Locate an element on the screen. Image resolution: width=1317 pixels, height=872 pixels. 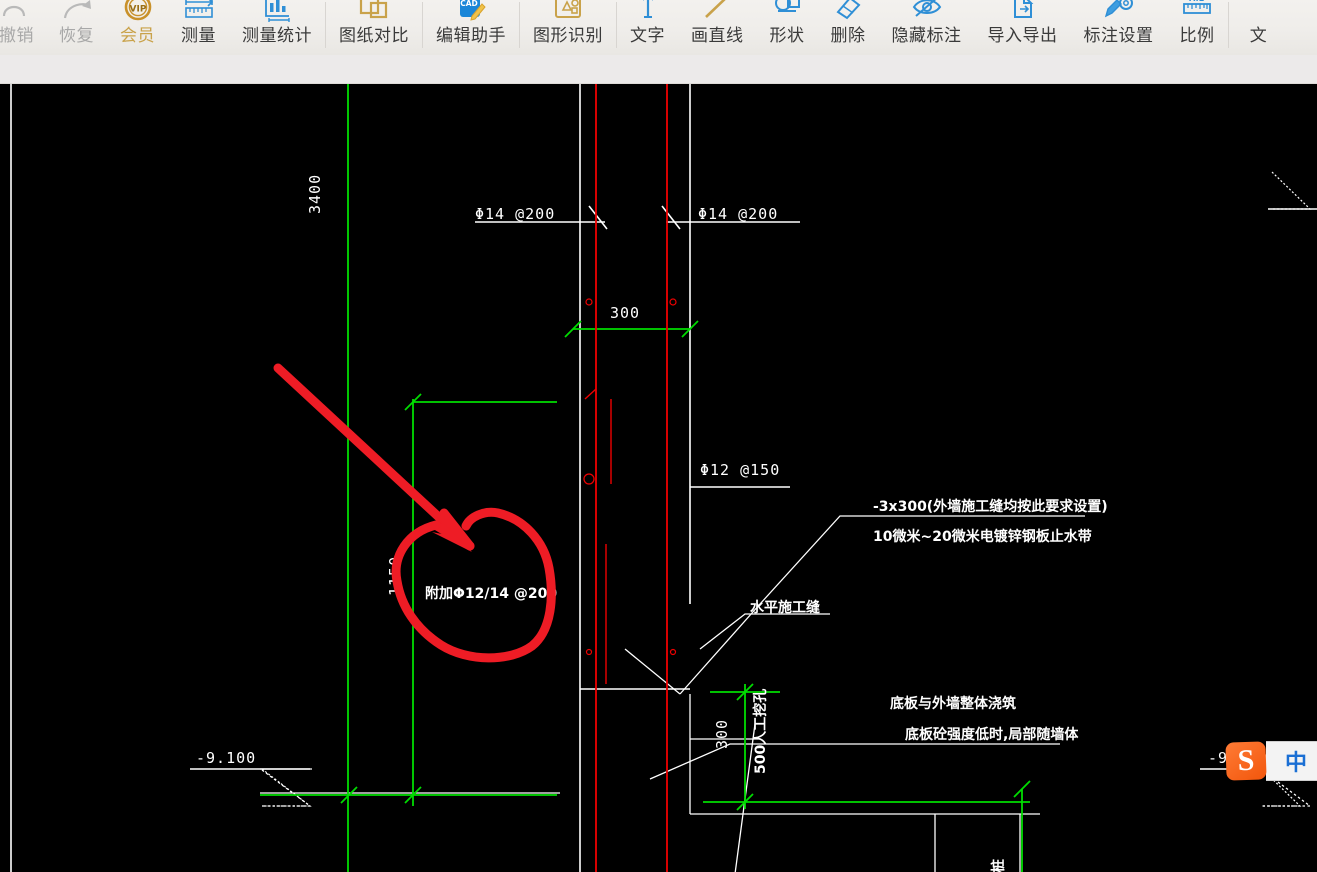
ruler-icon is located at coordinates (199, 12).